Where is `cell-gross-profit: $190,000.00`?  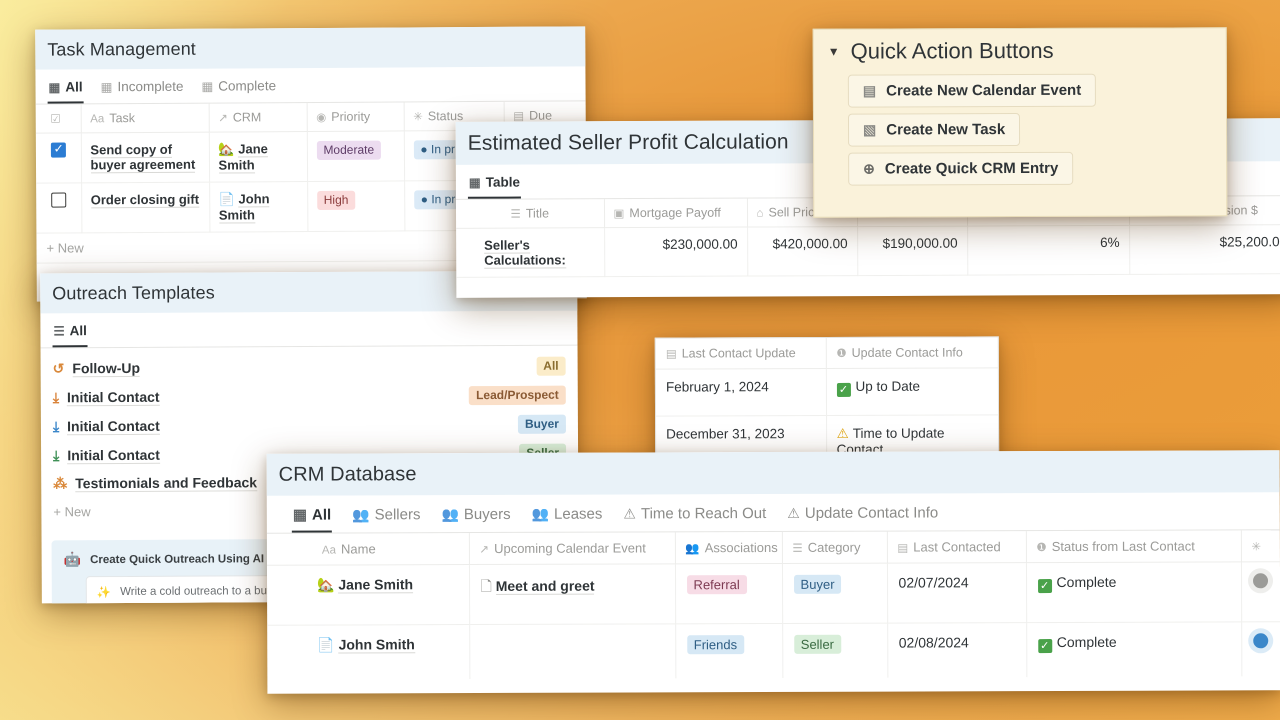
cell-gross-profit: $190,000.00 is located at coordinates (912, 251).